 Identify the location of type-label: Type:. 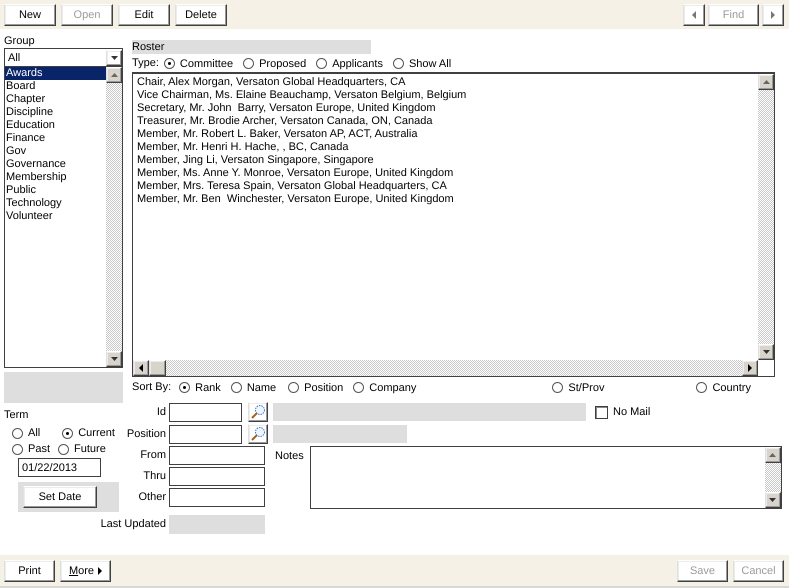
(145, 63).